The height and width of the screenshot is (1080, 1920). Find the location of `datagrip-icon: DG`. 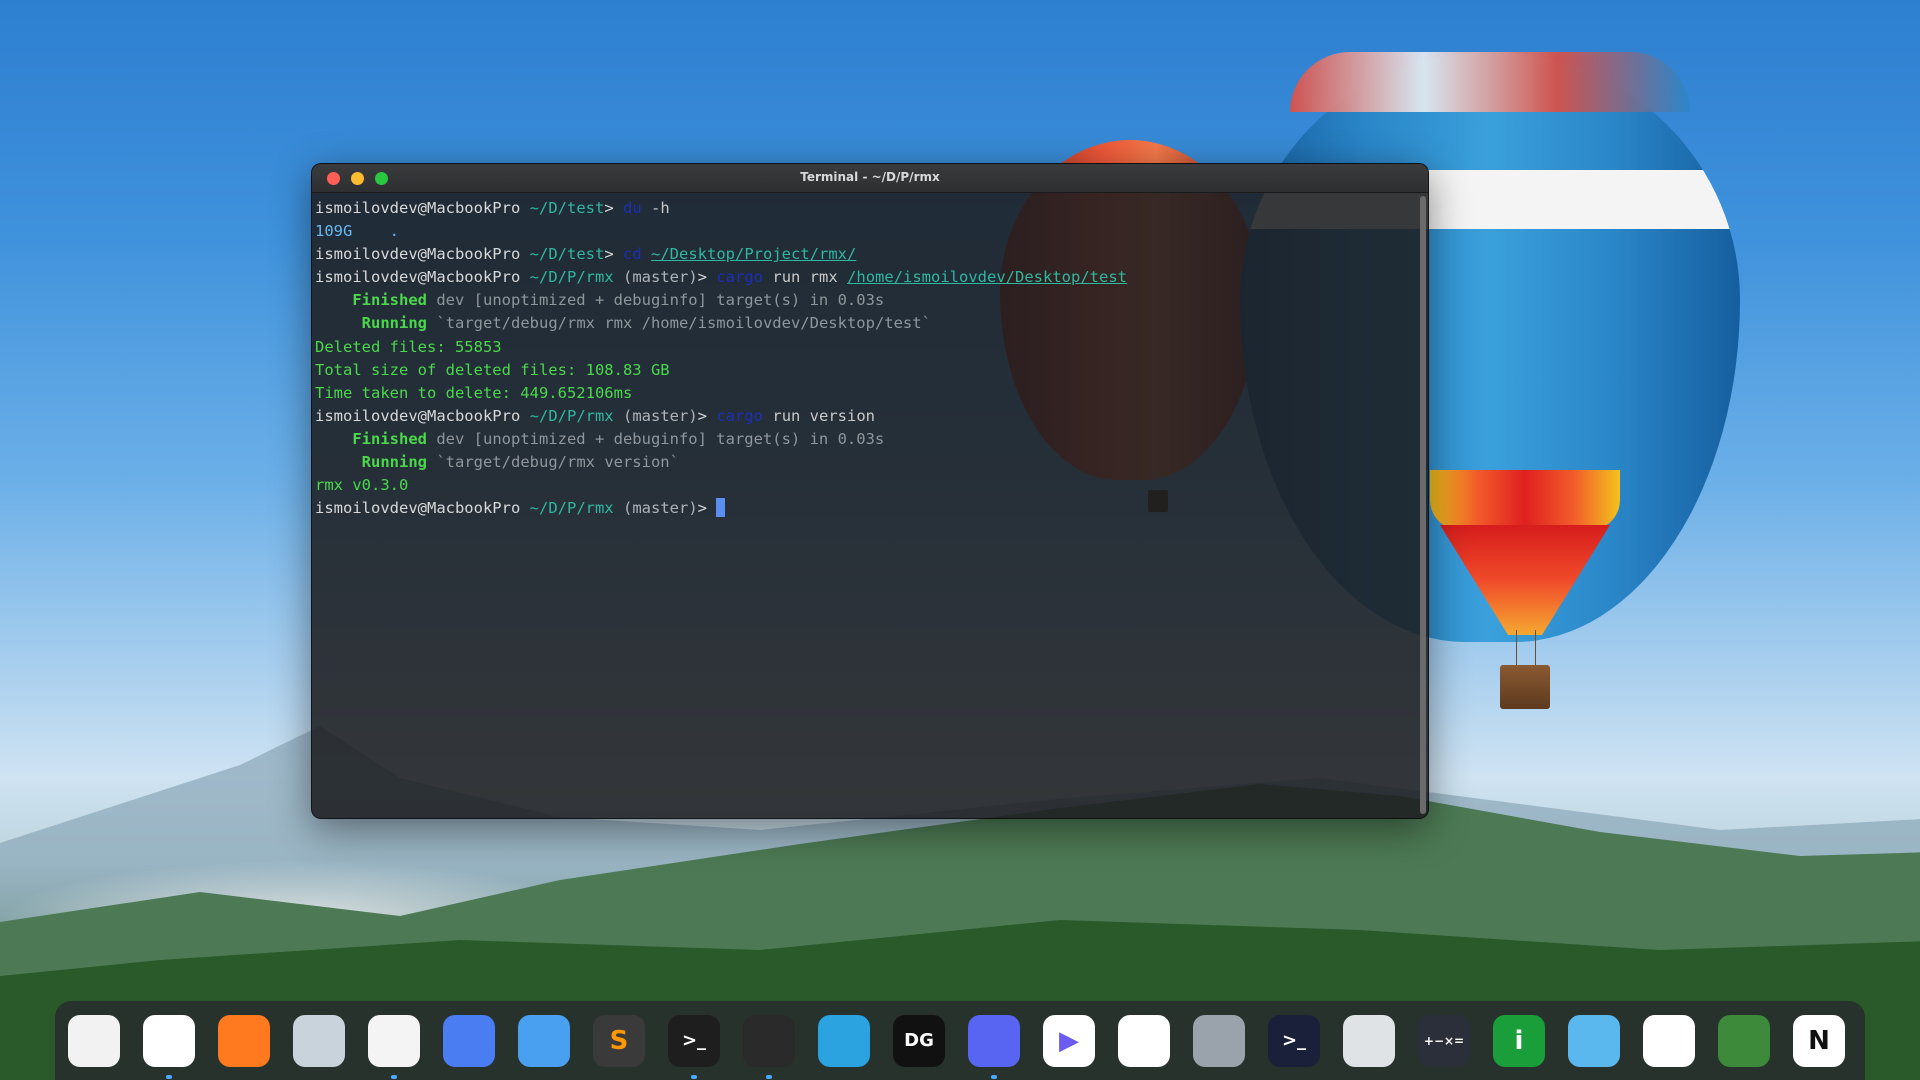

datagrip-icon: DG is located at coordinates (919, 1040).